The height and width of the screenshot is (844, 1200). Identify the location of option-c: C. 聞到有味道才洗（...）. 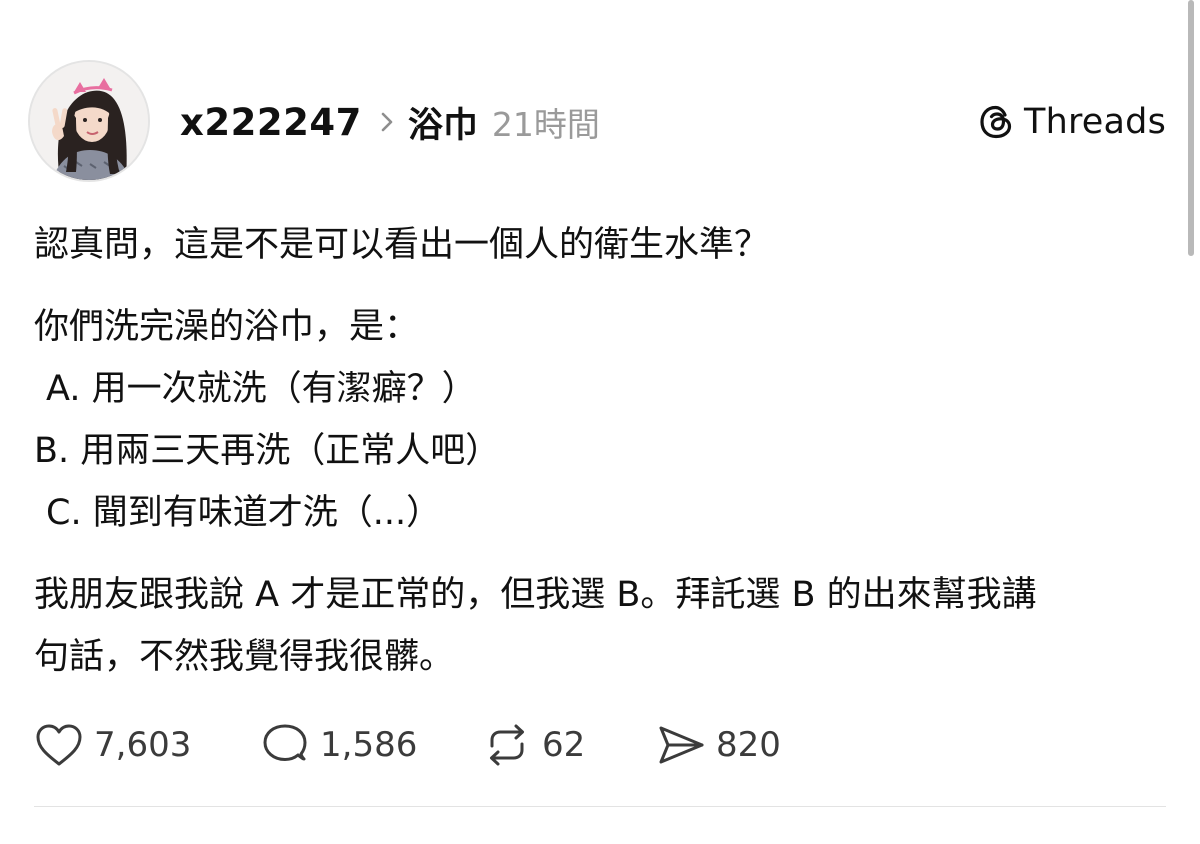
(244, 513).